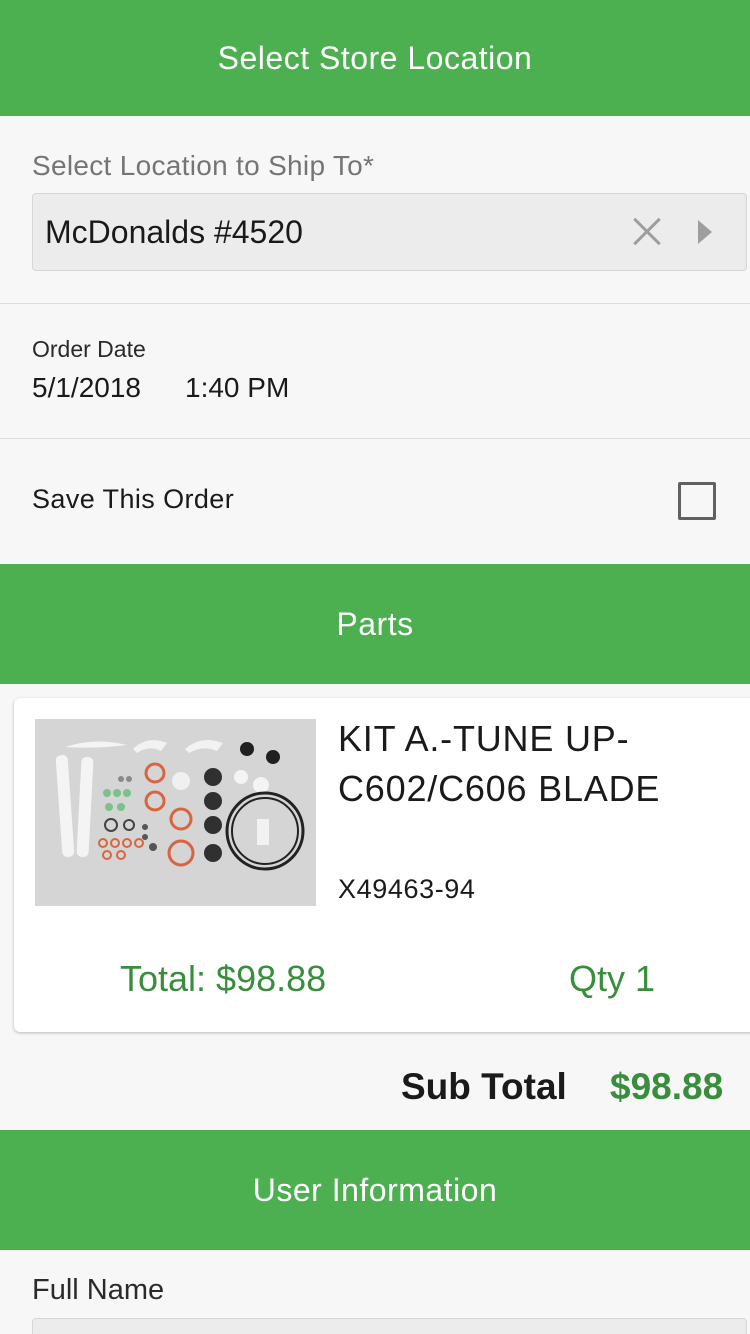 This screenshot has width=750, height=1334. Describe the element at coordinates (697, 501) in the screenshot. I see `save-order-checkbox` at that location.